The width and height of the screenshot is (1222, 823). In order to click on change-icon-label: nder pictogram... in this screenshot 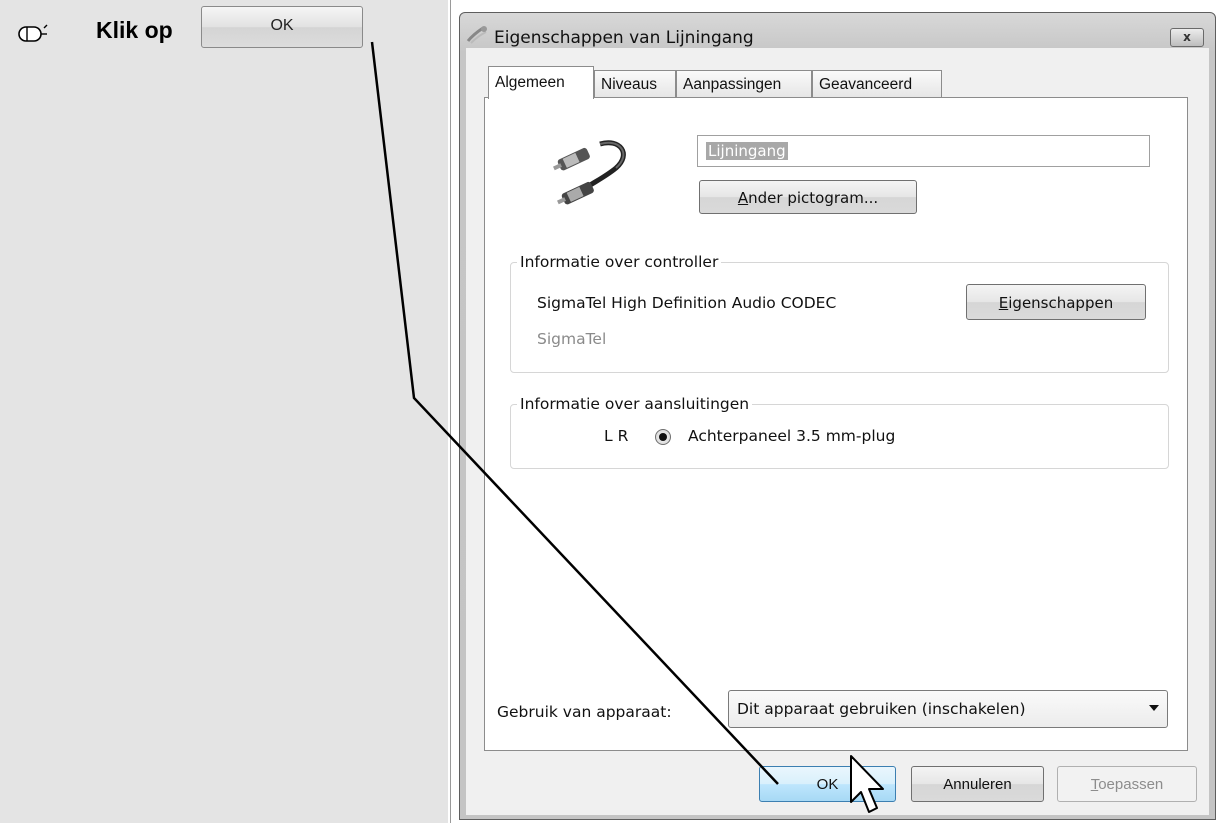, I will do `click(813, 198)`.